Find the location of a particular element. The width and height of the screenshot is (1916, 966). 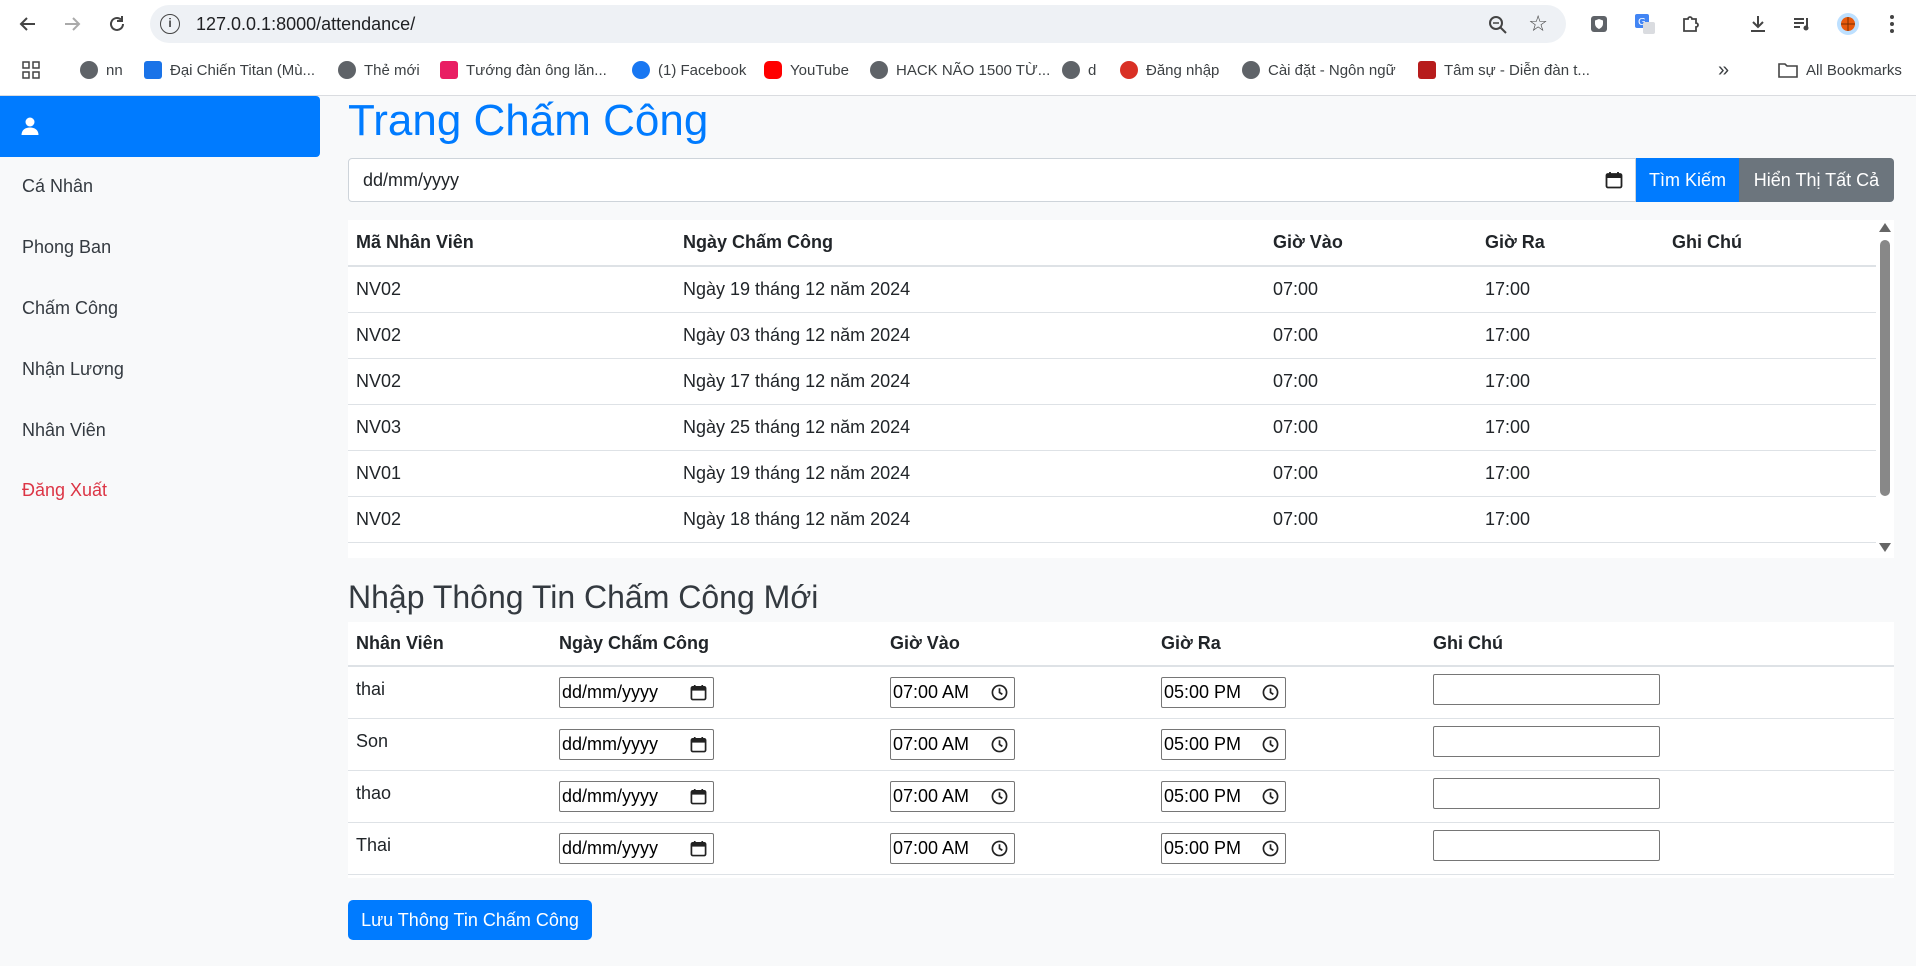

sidebar-item-personal: Cá Nhân is located at coordinates (57, 186).